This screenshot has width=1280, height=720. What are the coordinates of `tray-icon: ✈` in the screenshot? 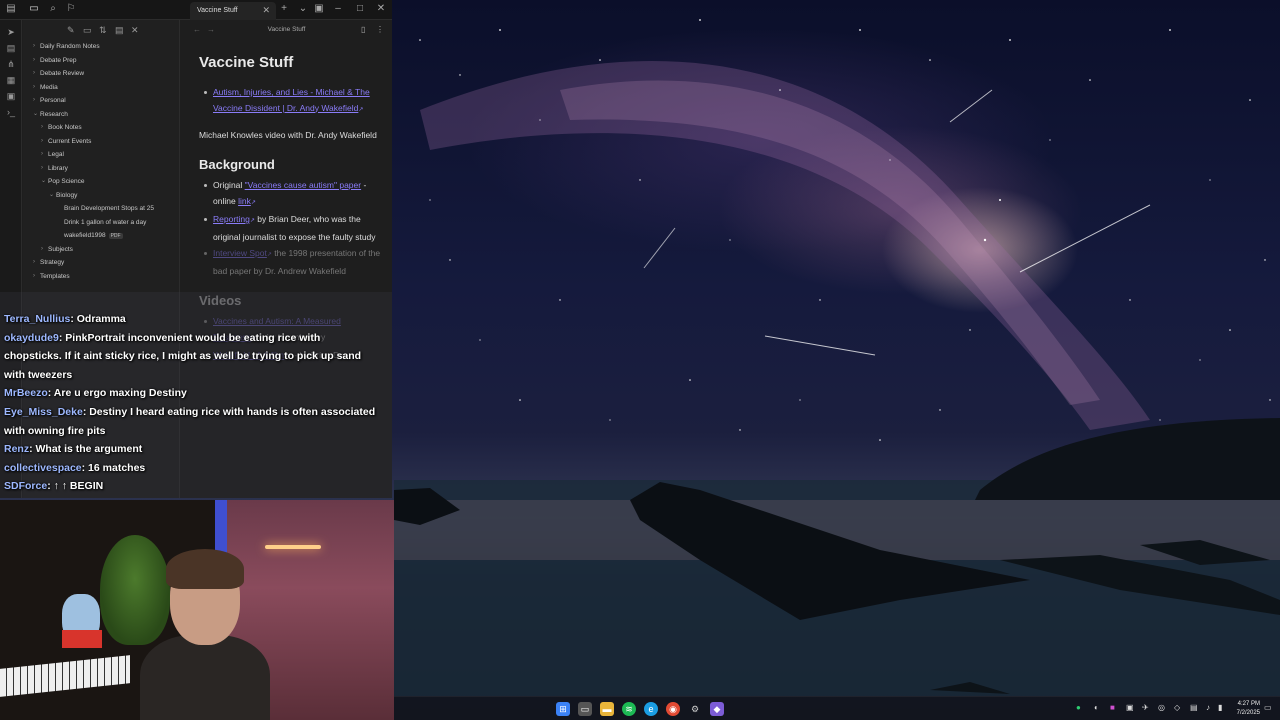 It's located at (1145, 707).